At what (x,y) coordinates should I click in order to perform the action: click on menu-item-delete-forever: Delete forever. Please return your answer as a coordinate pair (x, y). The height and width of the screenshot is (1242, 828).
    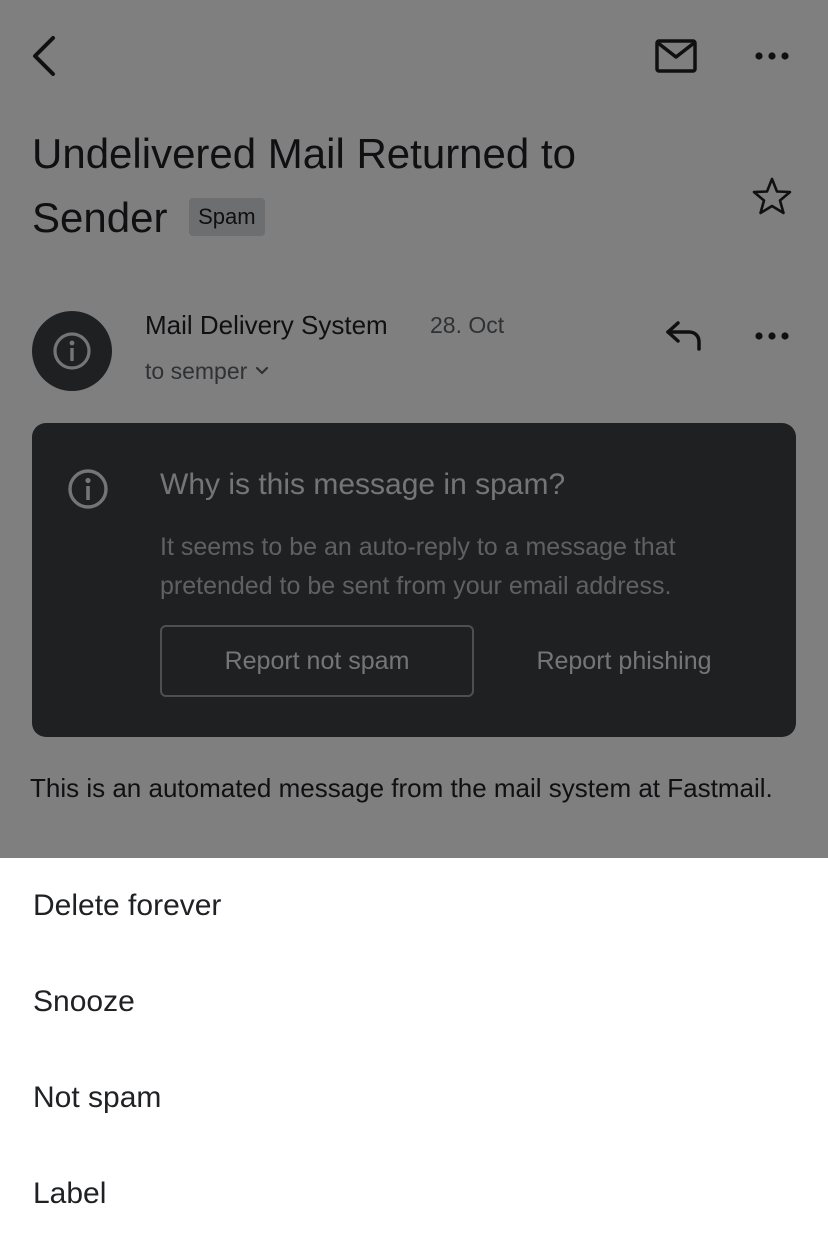
    Looking at the image, I should click on (414, 906).